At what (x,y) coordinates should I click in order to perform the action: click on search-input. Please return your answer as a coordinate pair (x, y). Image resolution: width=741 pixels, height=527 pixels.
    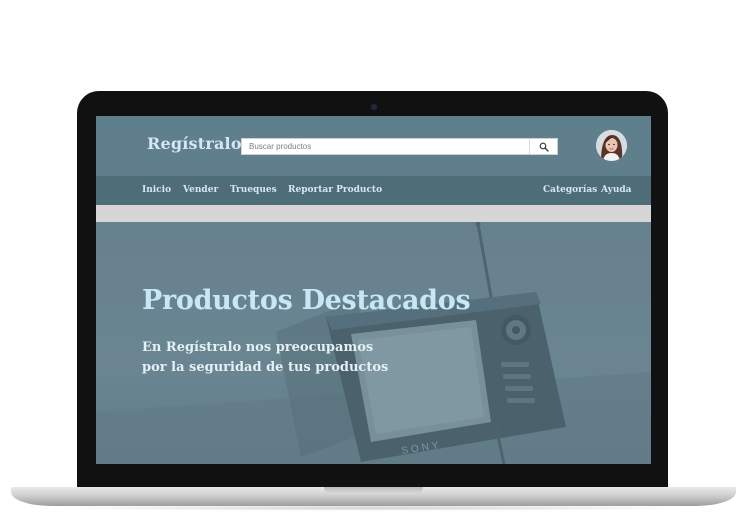
    Looking at the image, I should click on (386, 146).